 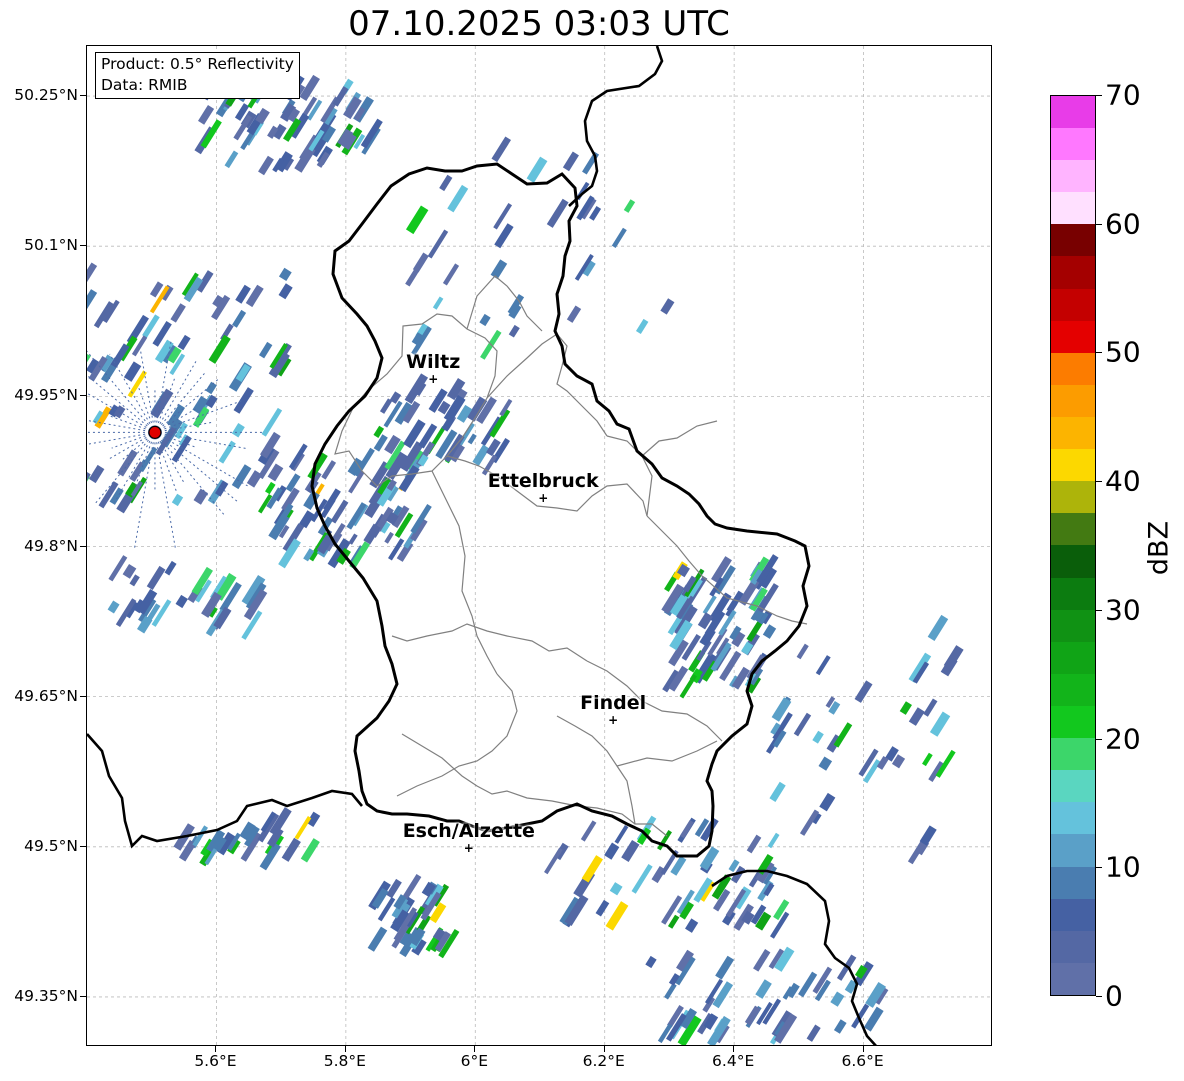 I want to click on colorbar-tick-label: 30, so click(x=1123, y=610).